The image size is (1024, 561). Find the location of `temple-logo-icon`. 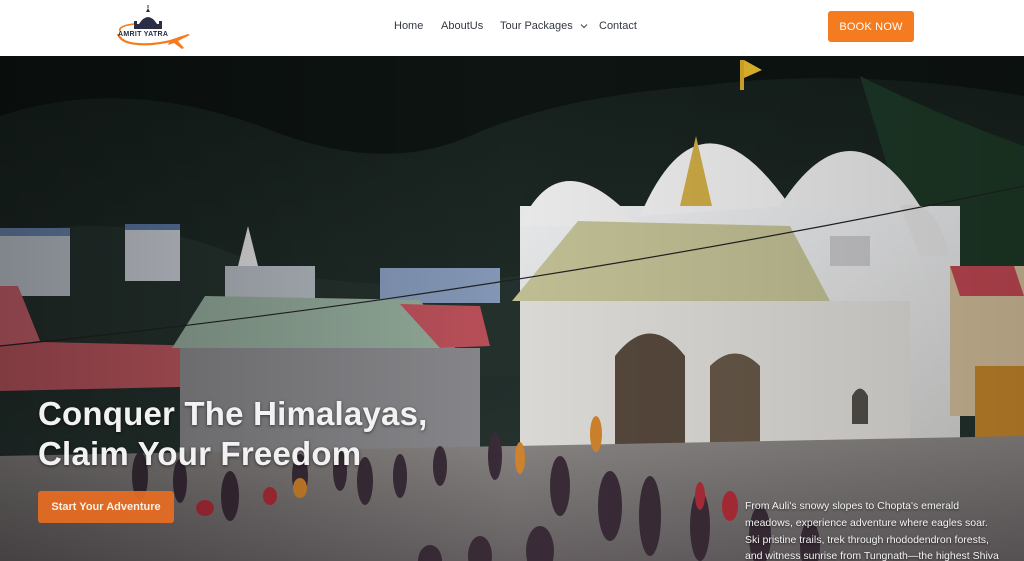

temple-logo-icon is located at coordinates (153, 27).